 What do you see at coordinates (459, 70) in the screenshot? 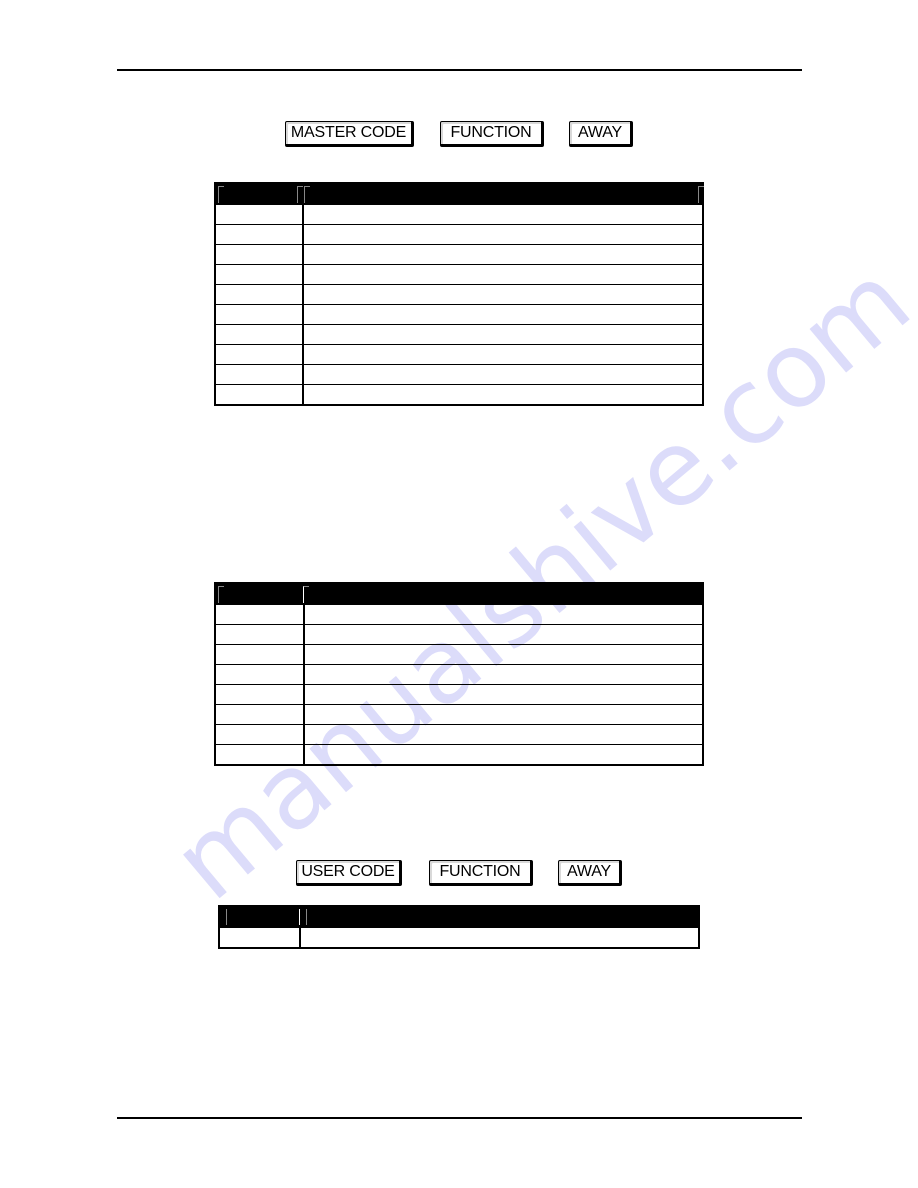
I see `header-rule` at bounding box center [459, 70].